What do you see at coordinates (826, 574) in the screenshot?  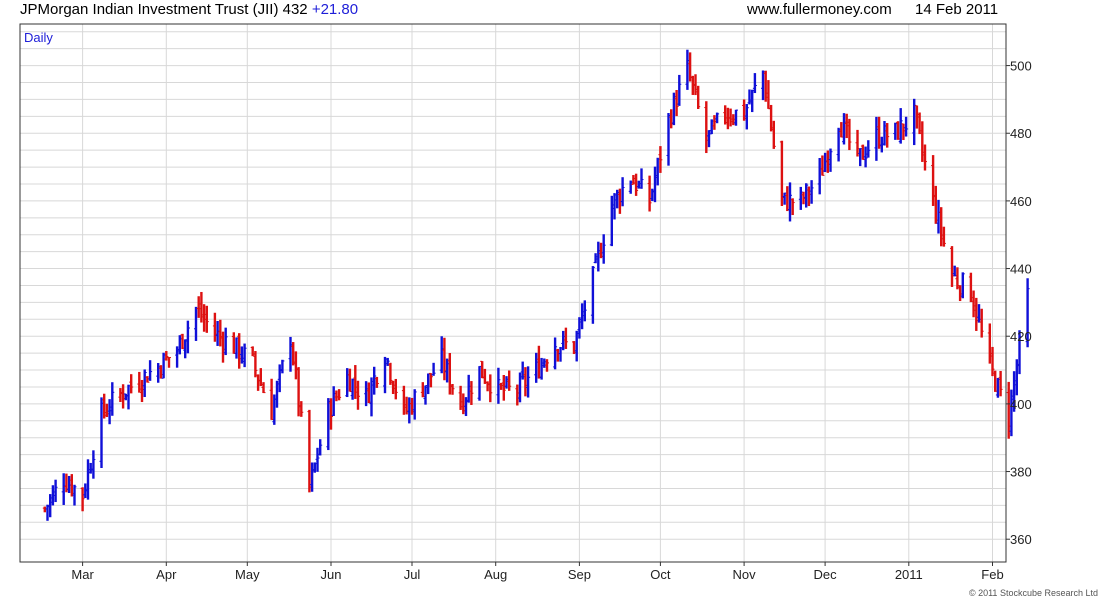 I see `x-tick-label: Dec` at bounding box center [826, 574].